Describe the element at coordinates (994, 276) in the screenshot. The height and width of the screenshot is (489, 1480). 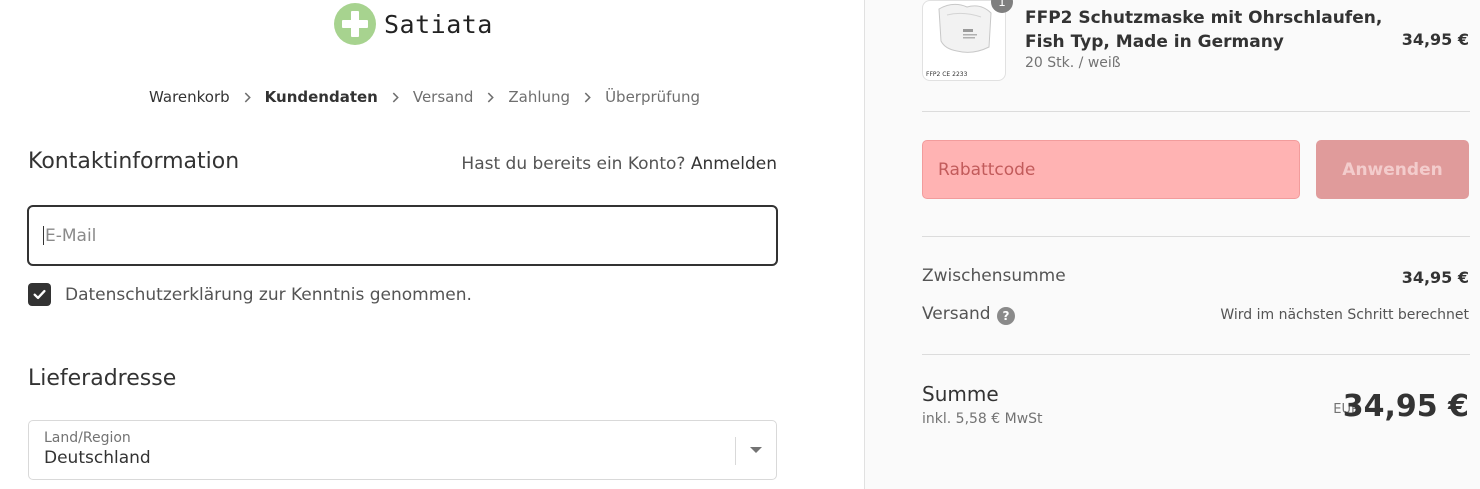
I see `subtotal-label: Zwischensumme` at that location.